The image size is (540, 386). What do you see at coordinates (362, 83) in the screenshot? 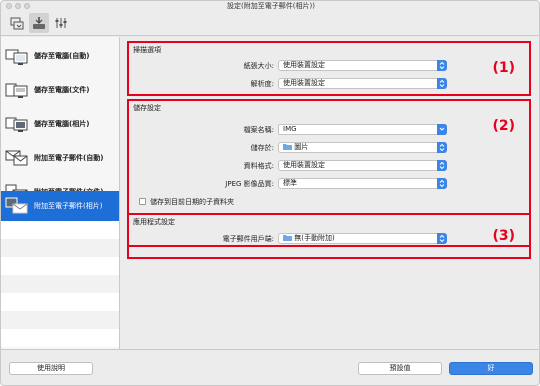
I see `resolution-select: 使用裝置設定` at bounding box center [362, 83].